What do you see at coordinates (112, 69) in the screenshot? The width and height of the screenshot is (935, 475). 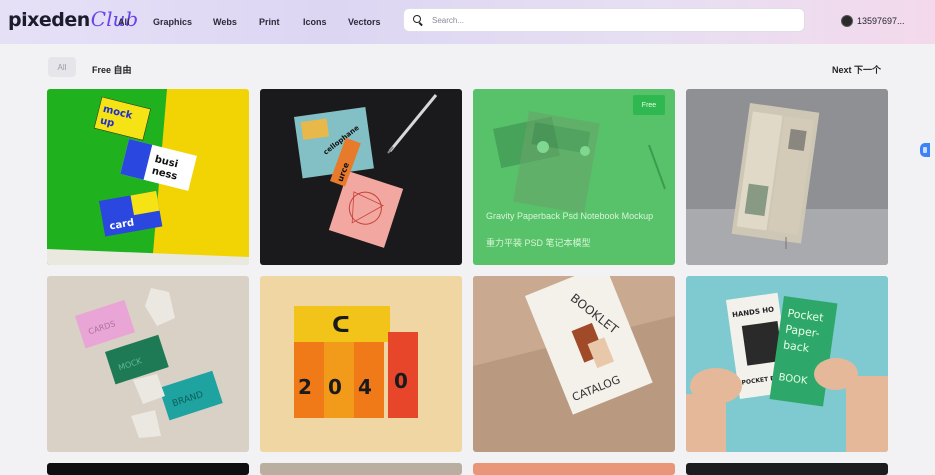 I see `filter-free-button: Free 自由` at bounding box center [112, 69].